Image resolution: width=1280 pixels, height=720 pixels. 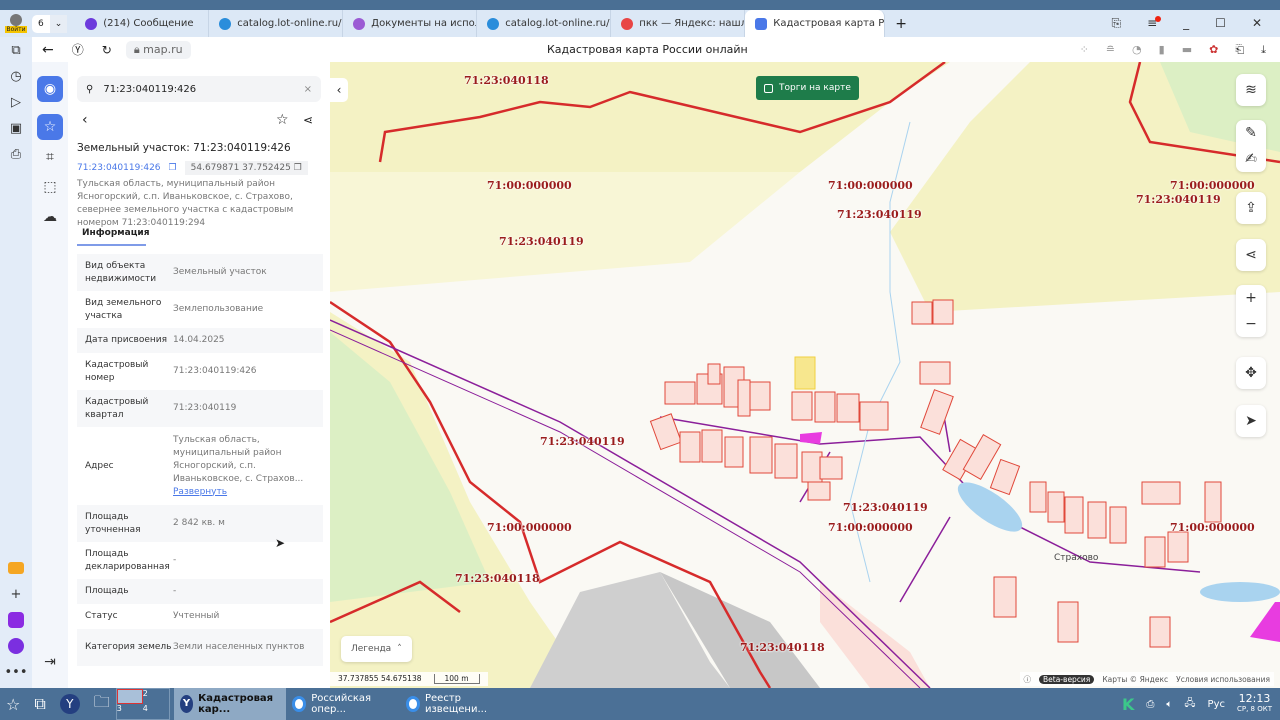 I want to click on windows-icon: ⧉, so click(x=39, y=704).